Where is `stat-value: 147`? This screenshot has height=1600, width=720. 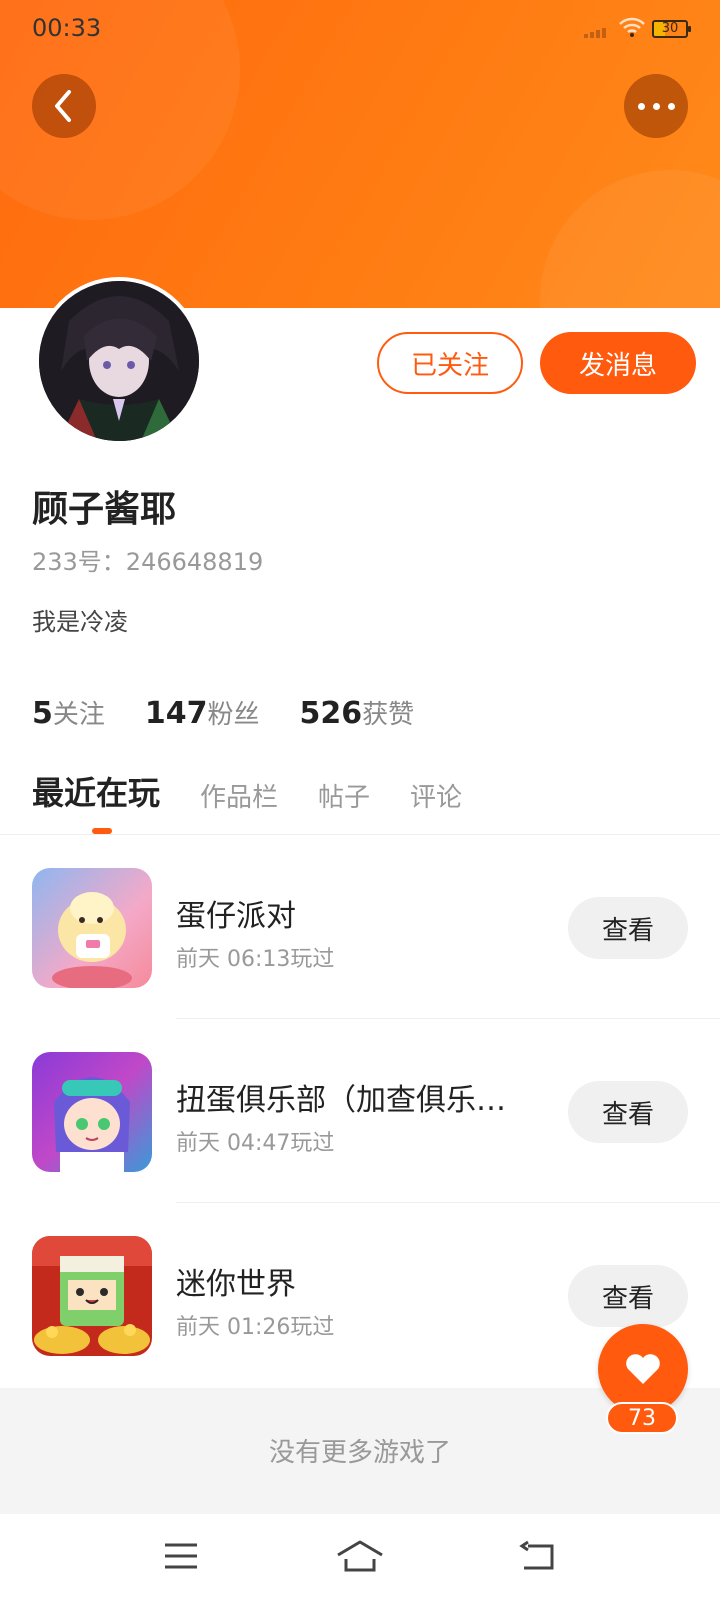
stat-value: 147 is located at coordinates (176, 713).